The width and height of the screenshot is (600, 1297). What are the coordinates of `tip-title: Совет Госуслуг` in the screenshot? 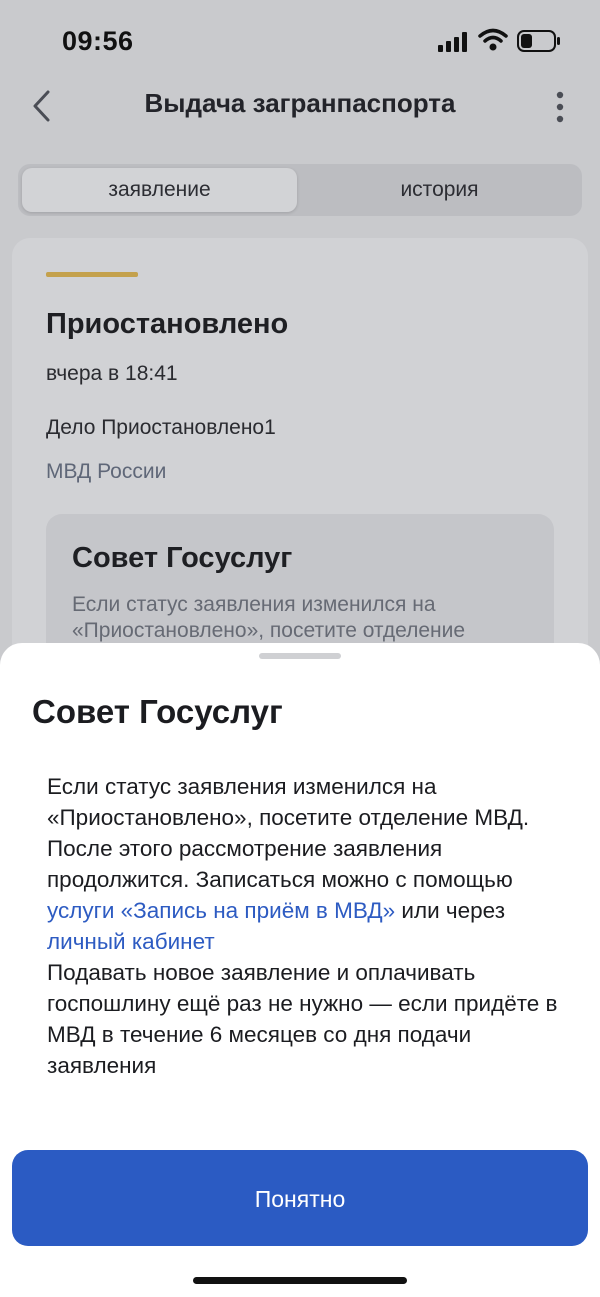 It's located at (182, 558).